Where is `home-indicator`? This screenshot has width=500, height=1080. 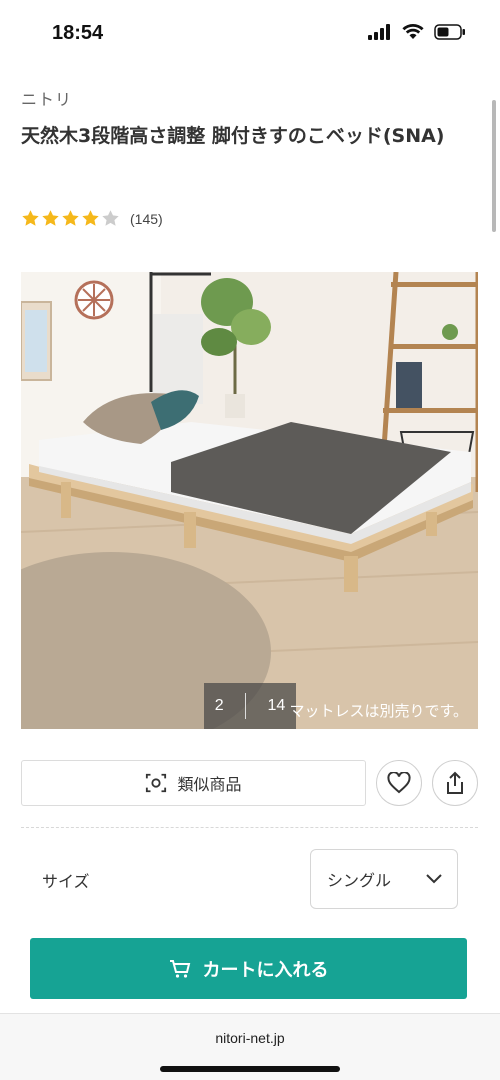
home-indicator is located at coordinates (250, 1069).